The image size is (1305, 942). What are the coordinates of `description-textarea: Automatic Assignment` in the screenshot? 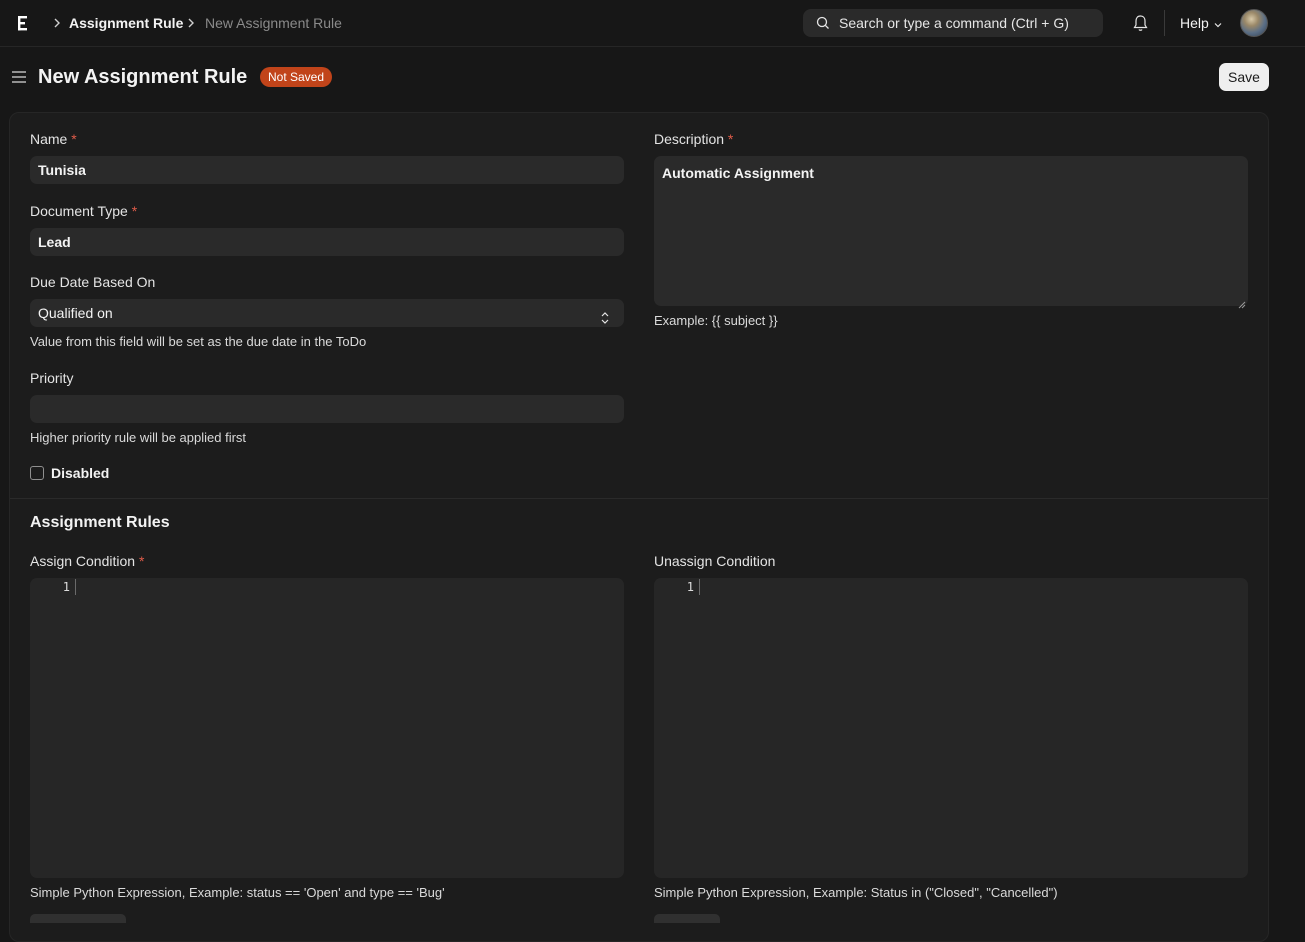 It's located at (951, 232).